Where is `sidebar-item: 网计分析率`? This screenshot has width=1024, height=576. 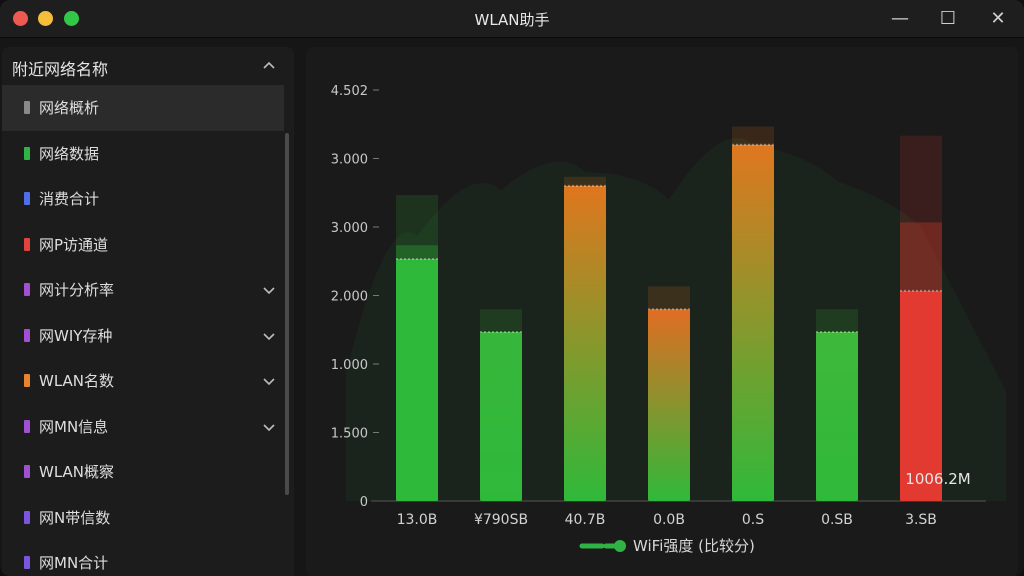 sidebar-item: 网计分析率 is located at coordinates (143, 290).